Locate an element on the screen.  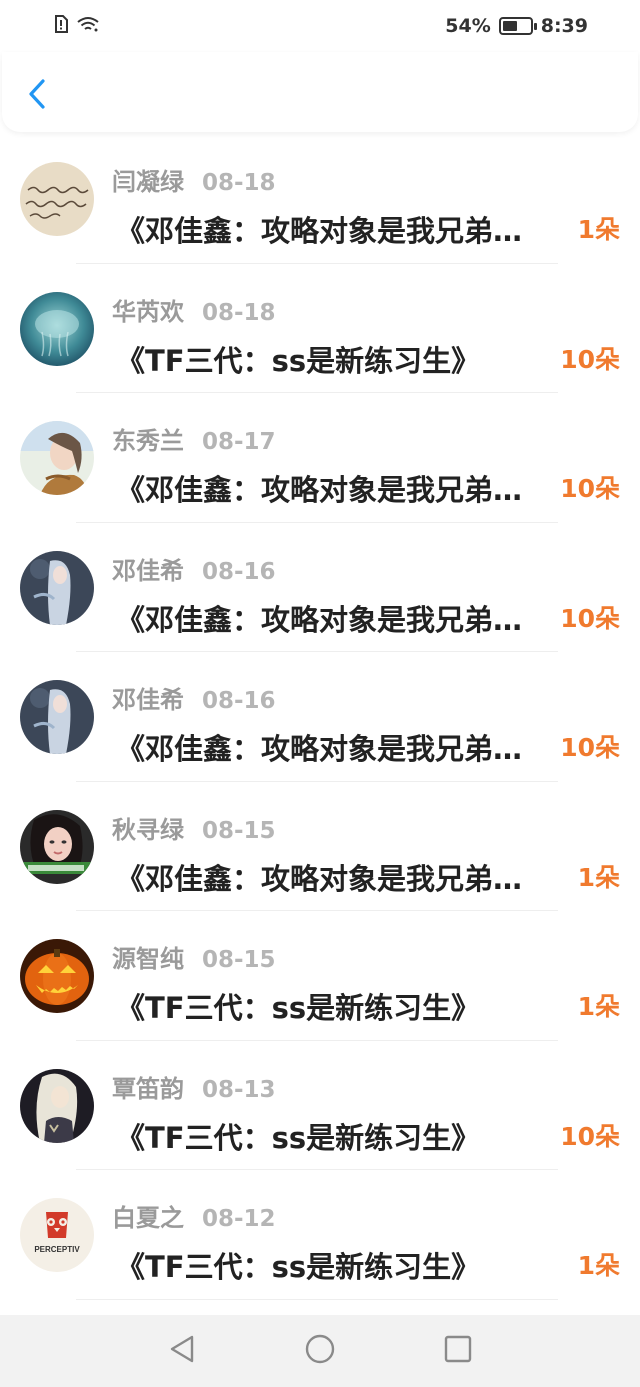
gift-list-row: 秋寻绿 08-15 《邓佳鑫：攻略对象是我兄弟… 1朵 is located at coordinates (320, 846).